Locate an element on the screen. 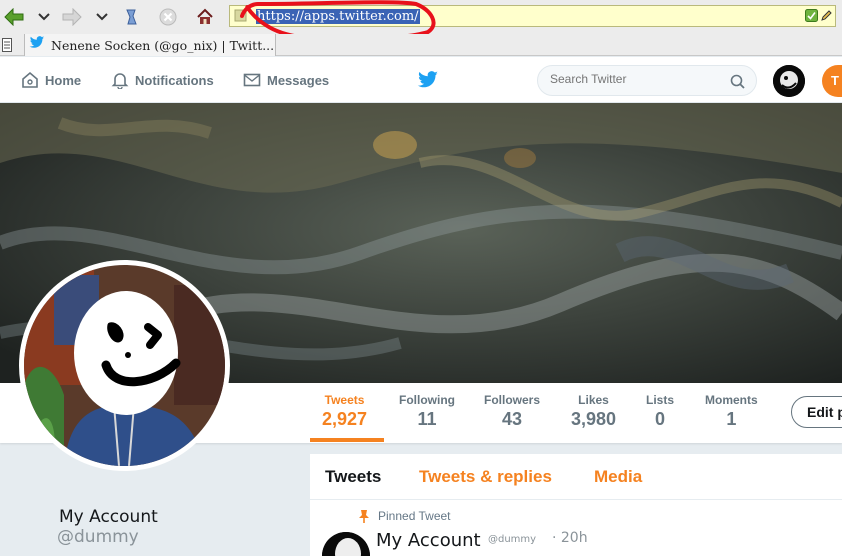  header-avatar is located at coordinates (789, 81).